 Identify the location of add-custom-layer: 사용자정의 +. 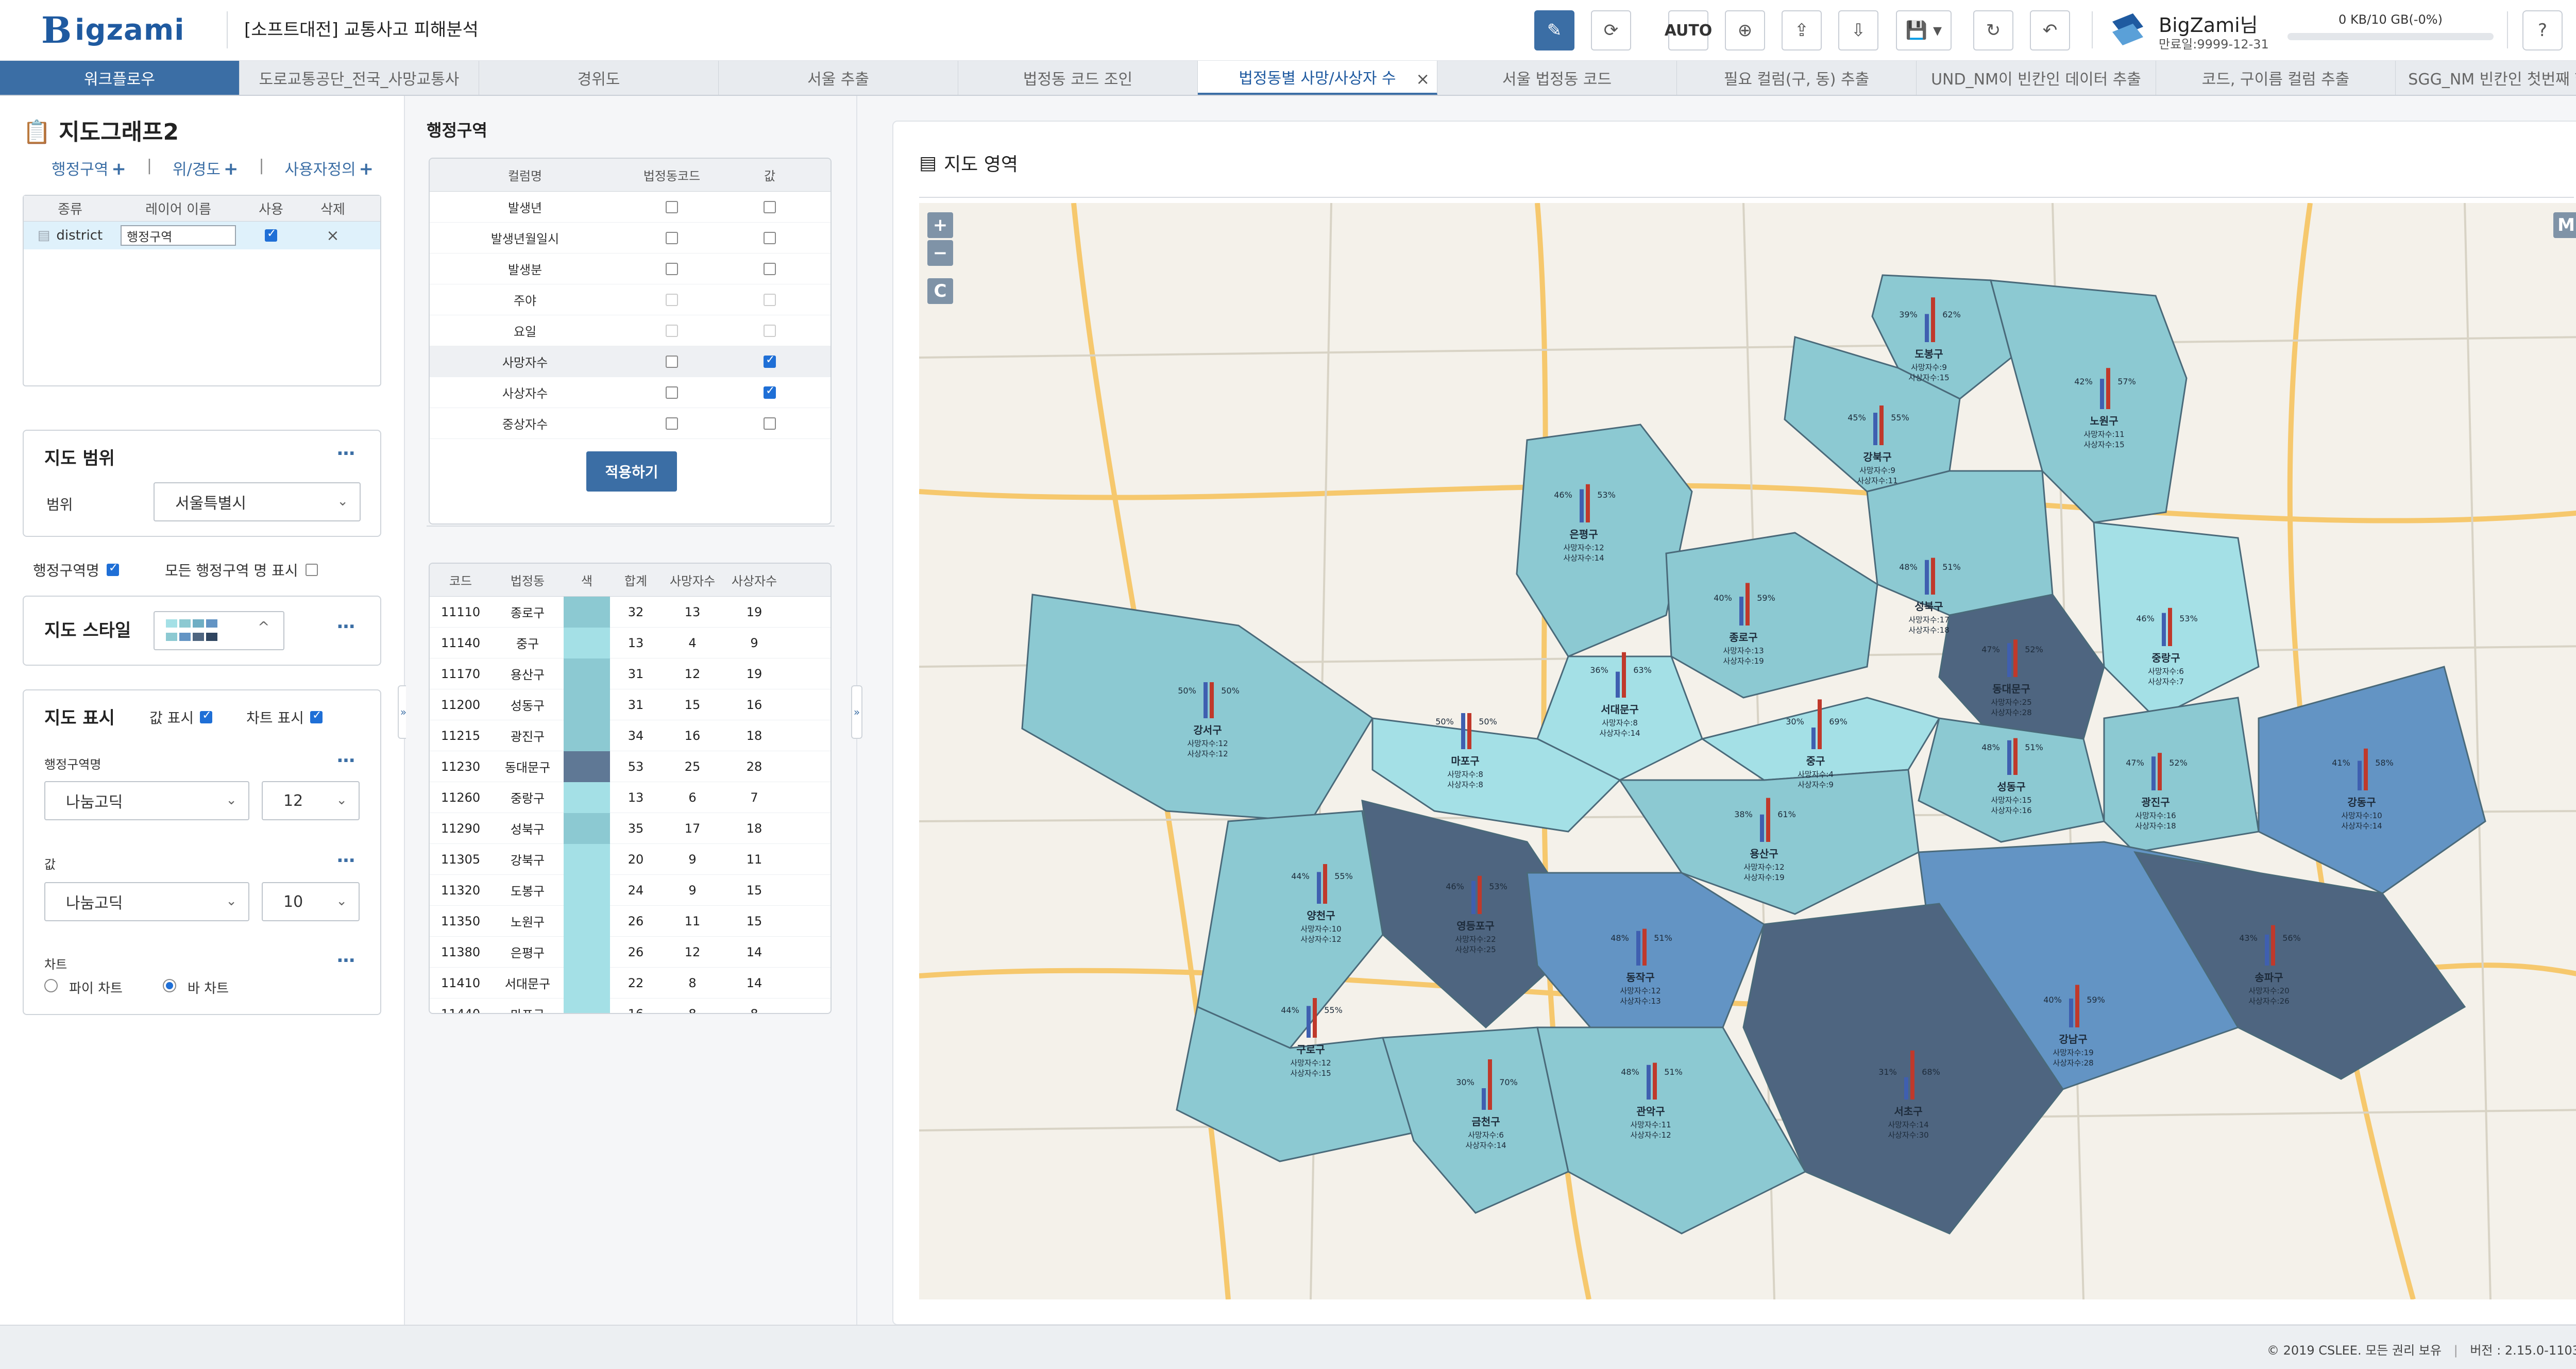
(329, 168).